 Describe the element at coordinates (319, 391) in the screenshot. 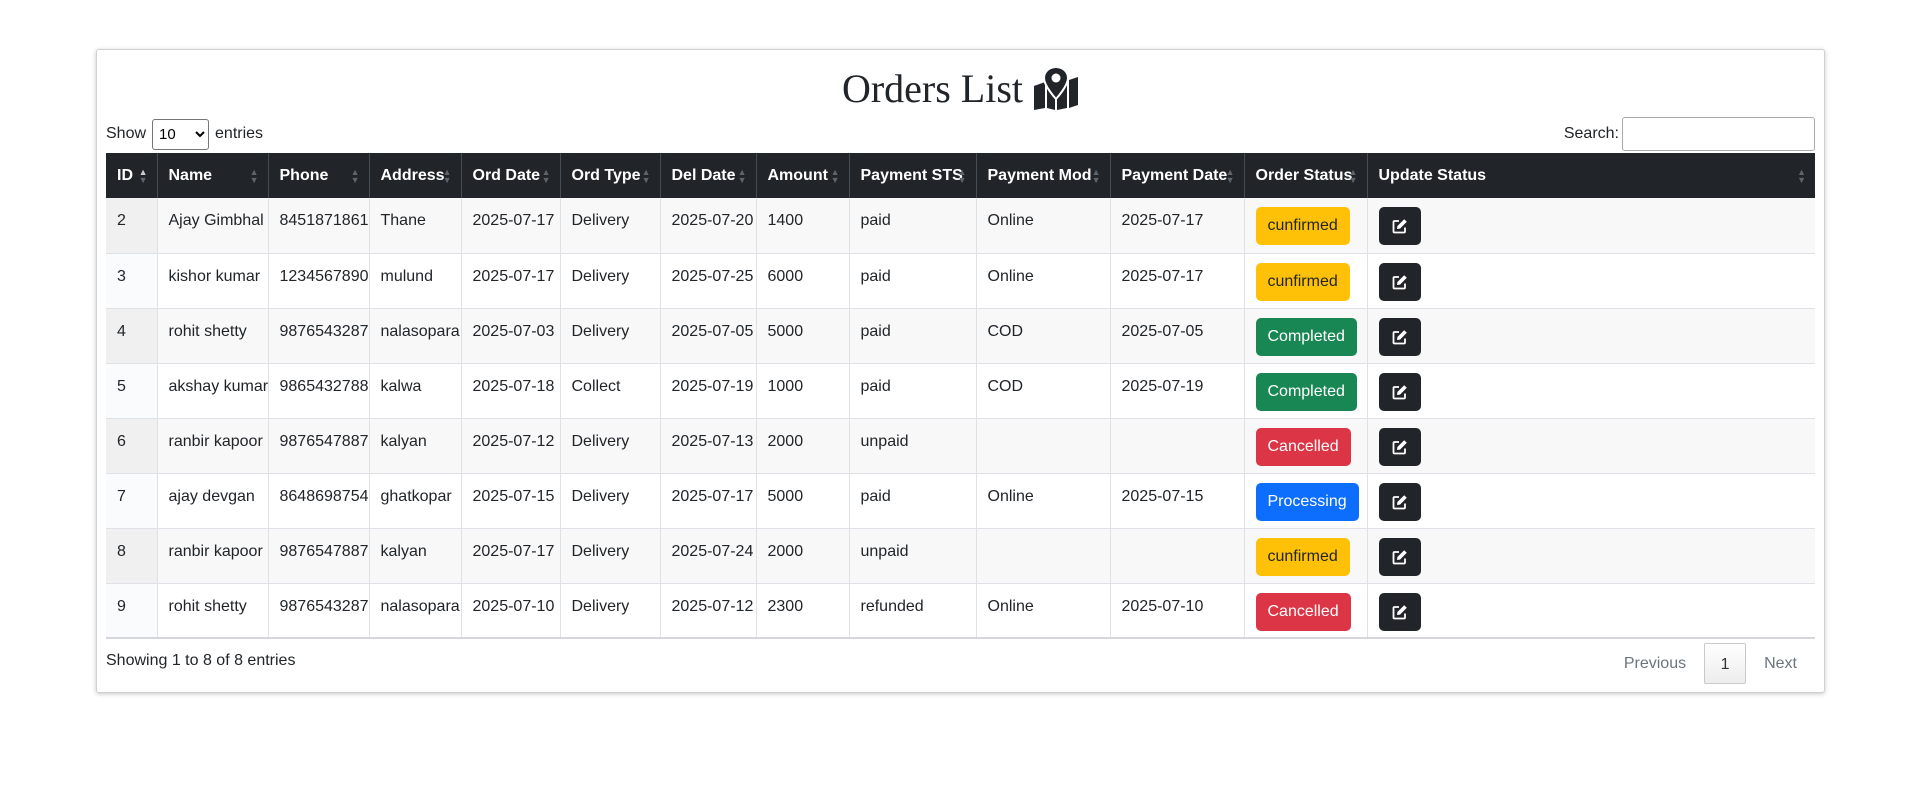

I see `cell-phone: 9865432788` at that location.